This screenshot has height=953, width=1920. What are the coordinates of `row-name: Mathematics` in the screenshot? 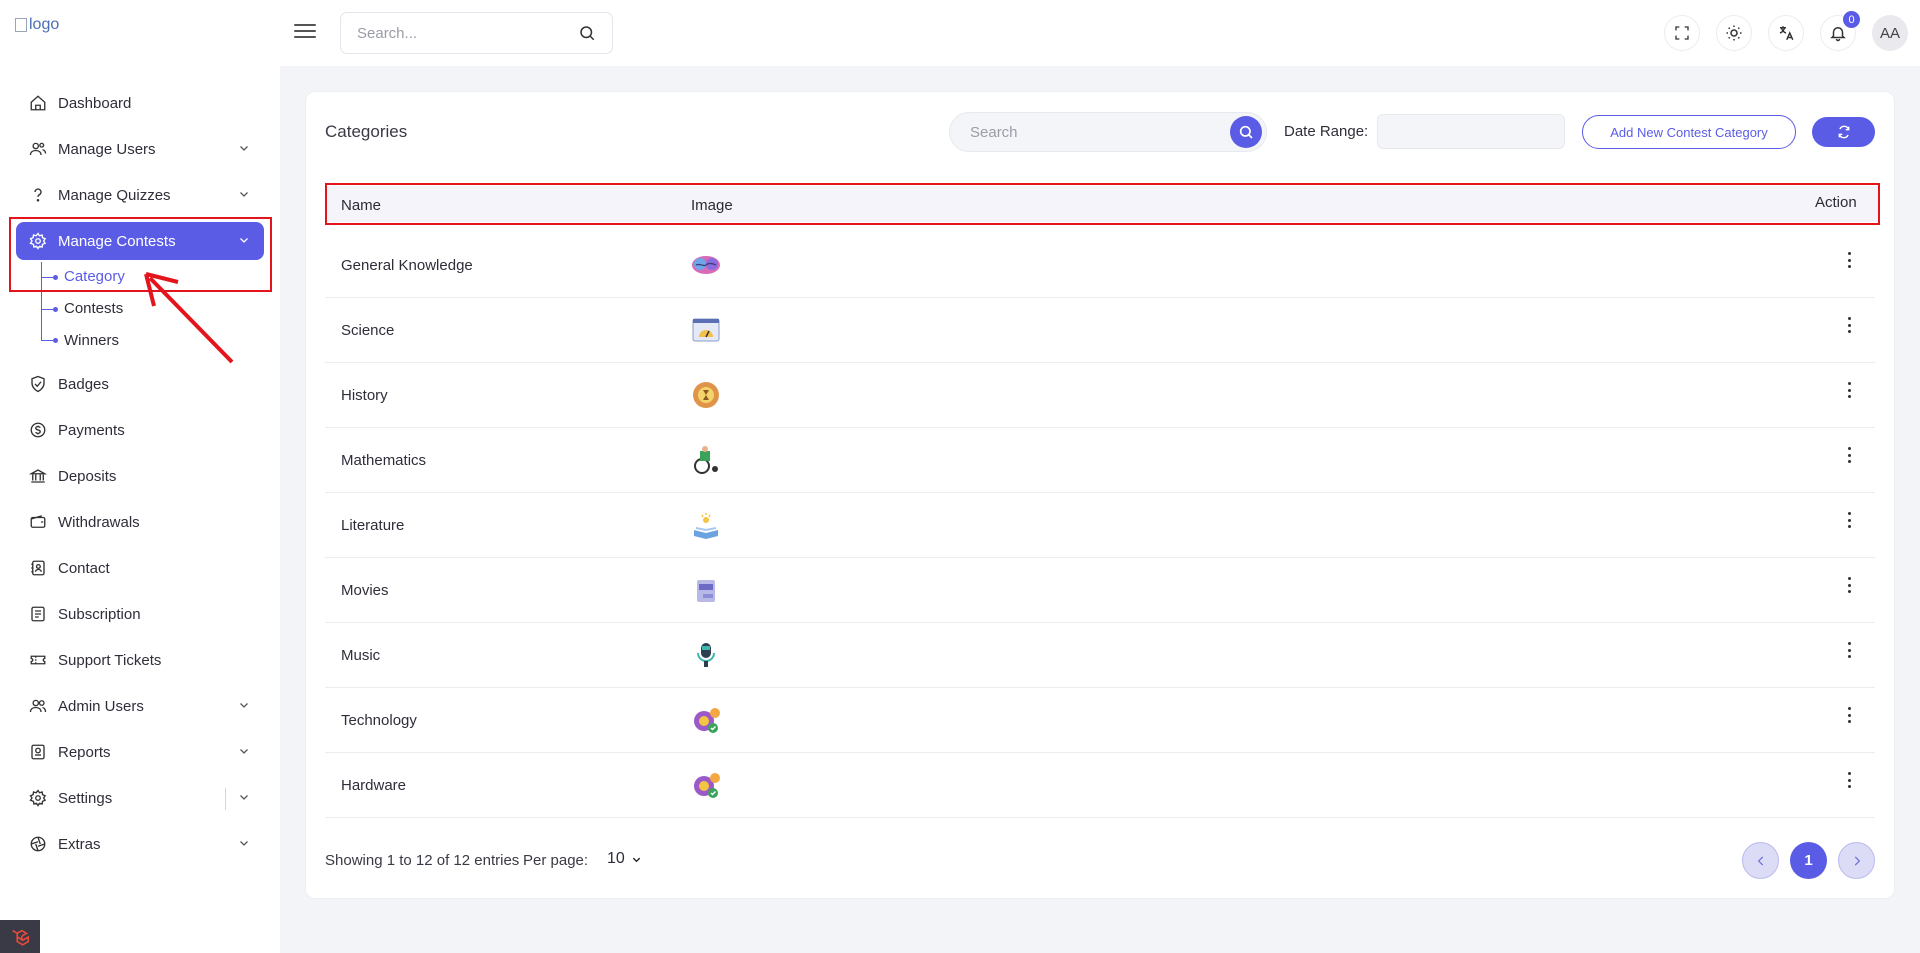 It's located at (384, 460).